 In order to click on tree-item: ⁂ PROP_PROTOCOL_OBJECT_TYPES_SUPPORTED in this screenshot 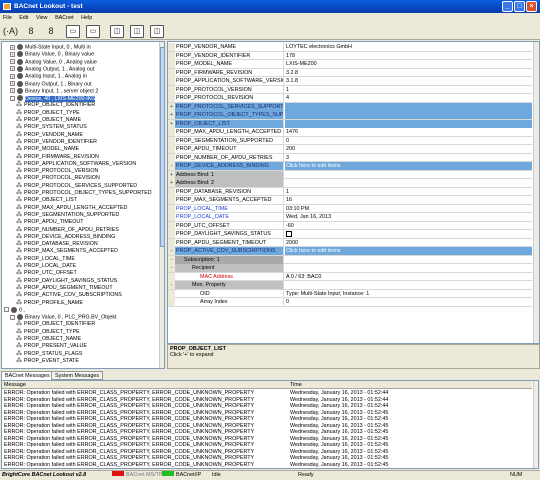, I will do `click(84, 193)`.